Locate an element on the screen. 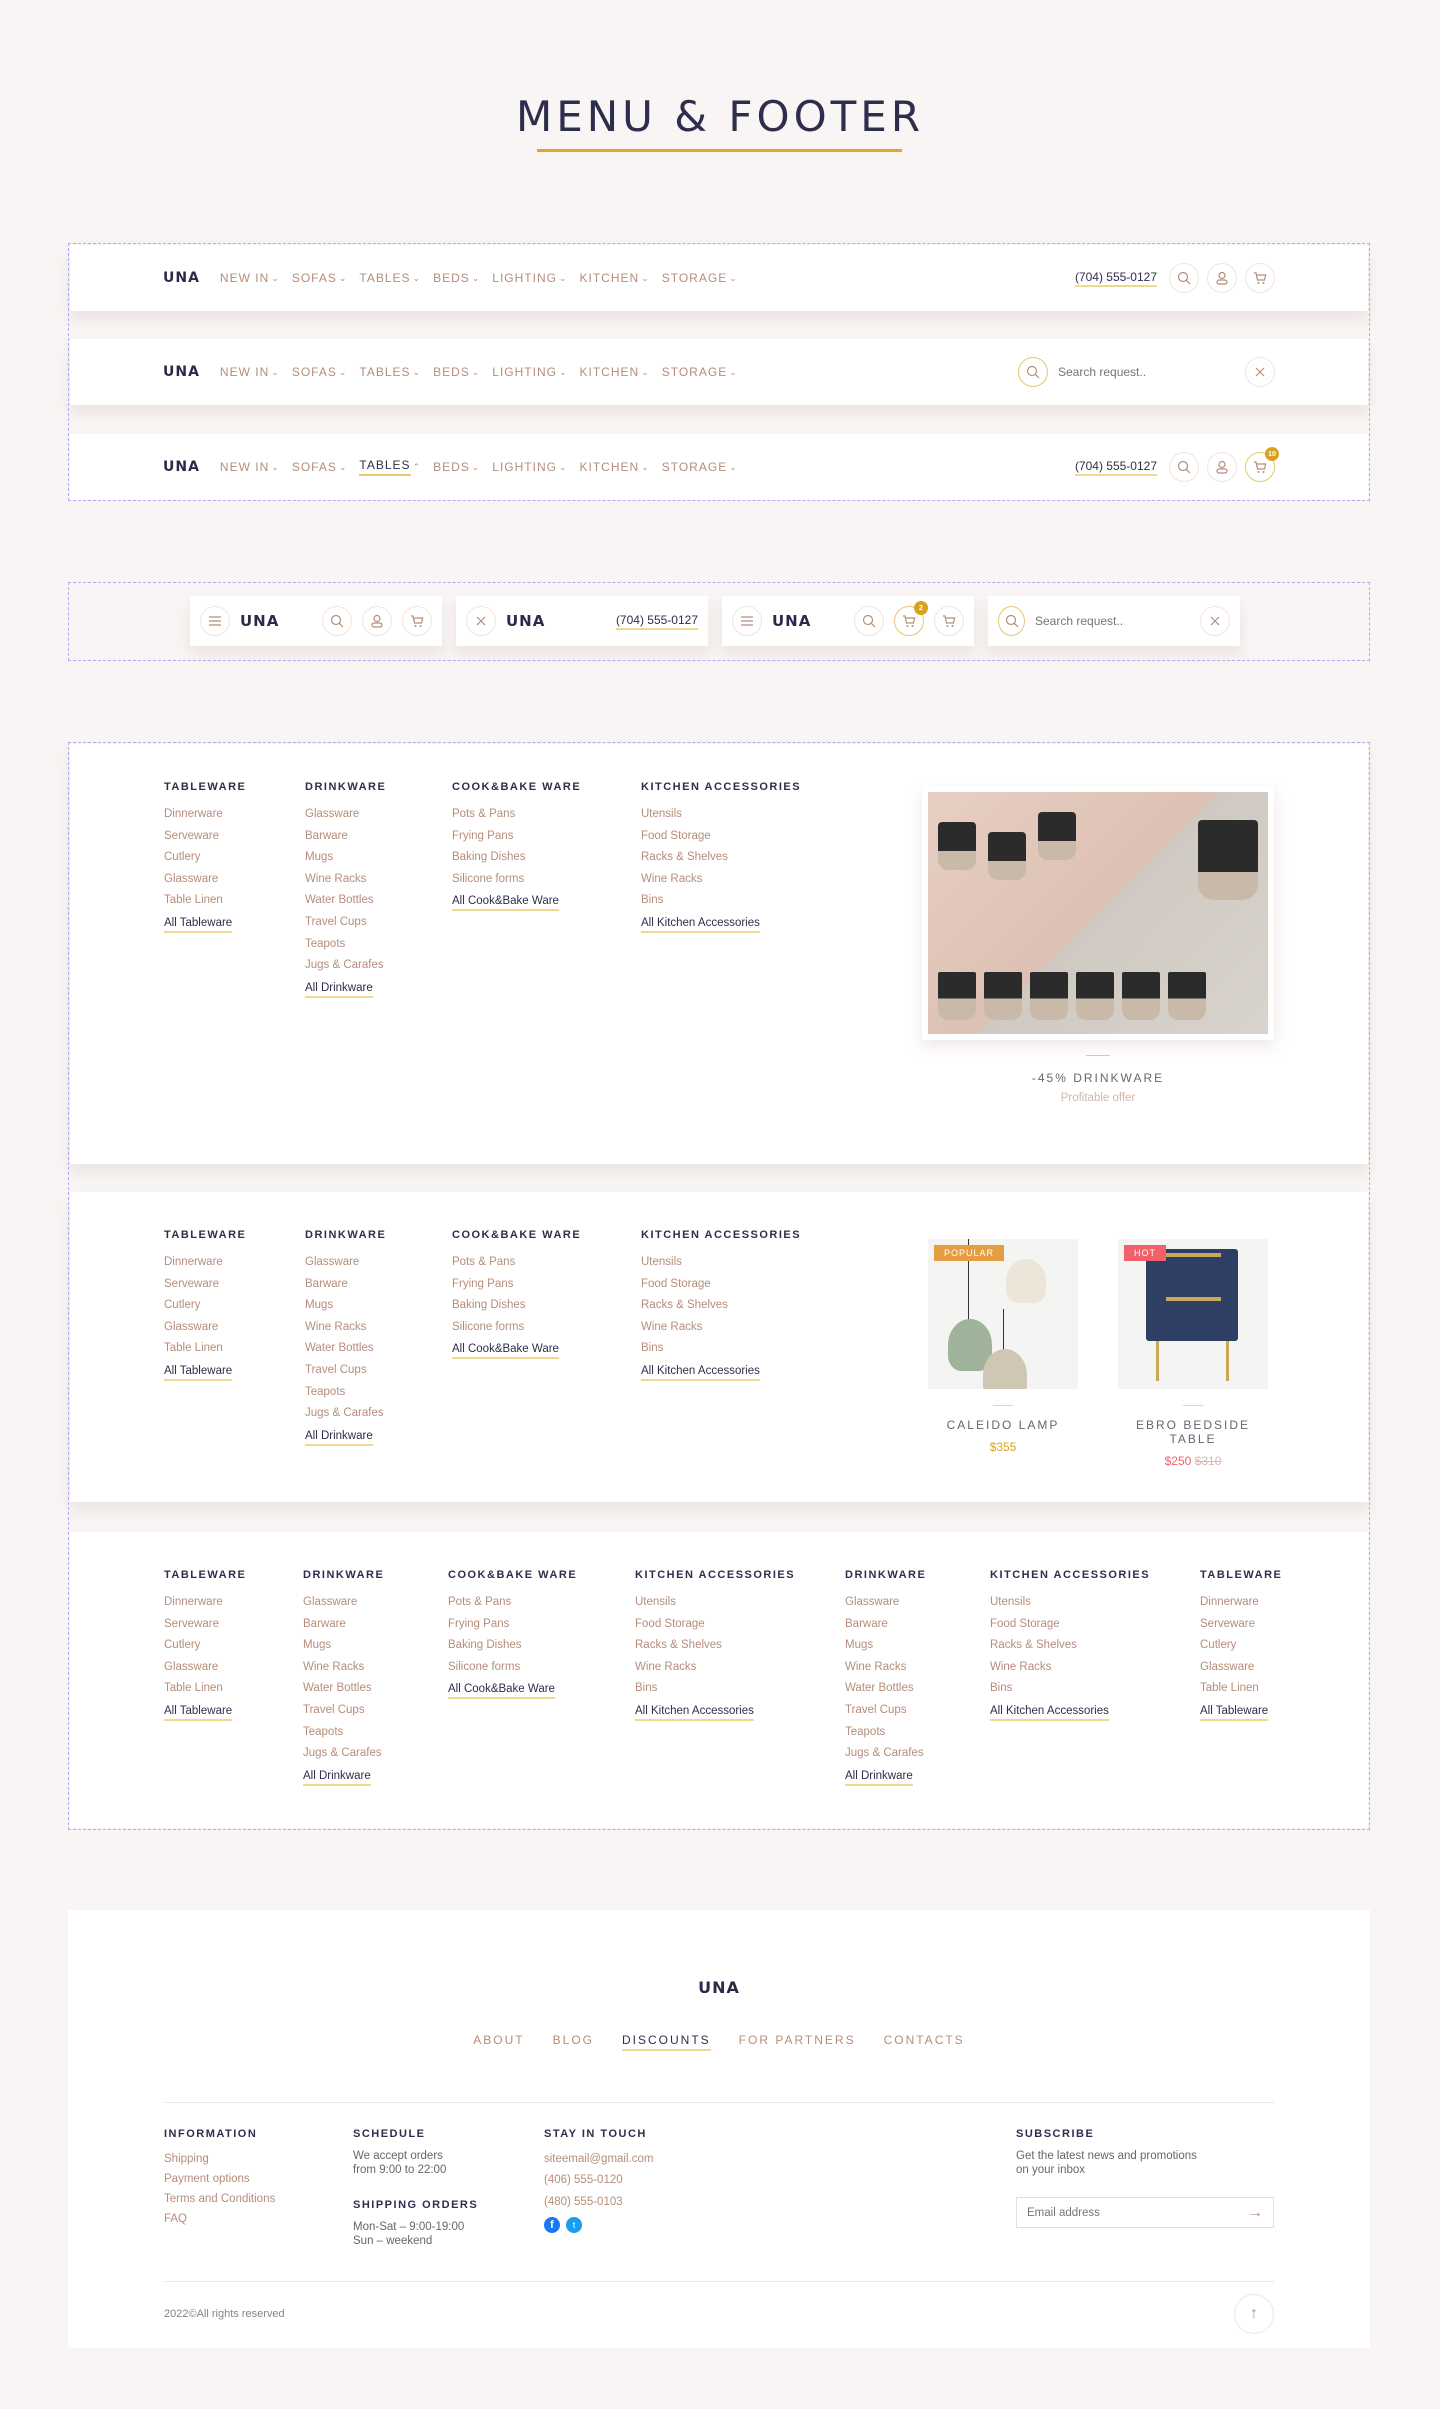  phone-link: (406) 555-0120 is located at coordinates (598, 2180).